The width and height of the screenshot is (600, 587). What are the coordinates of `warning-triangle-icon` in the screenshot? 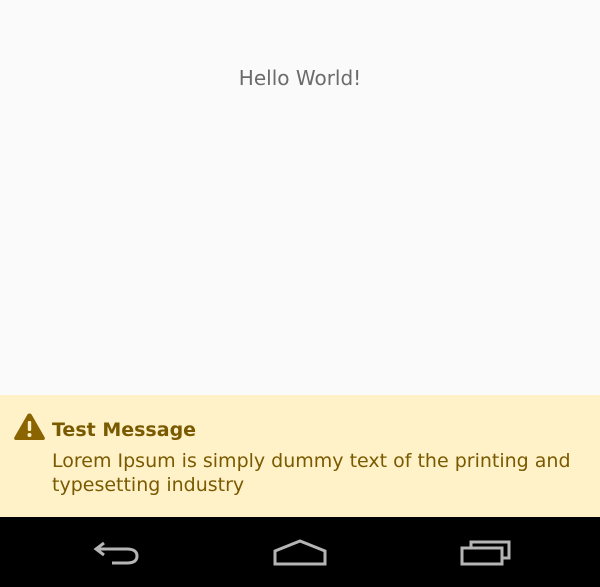 It's located at (29, 426).